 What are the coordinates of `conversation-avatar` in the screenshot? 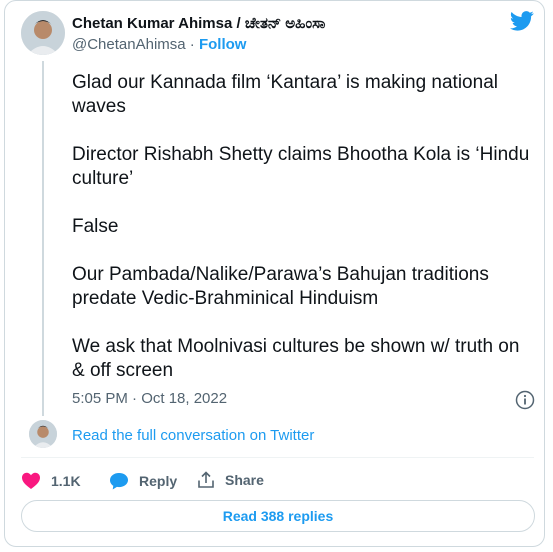 It's located at (43, 434).